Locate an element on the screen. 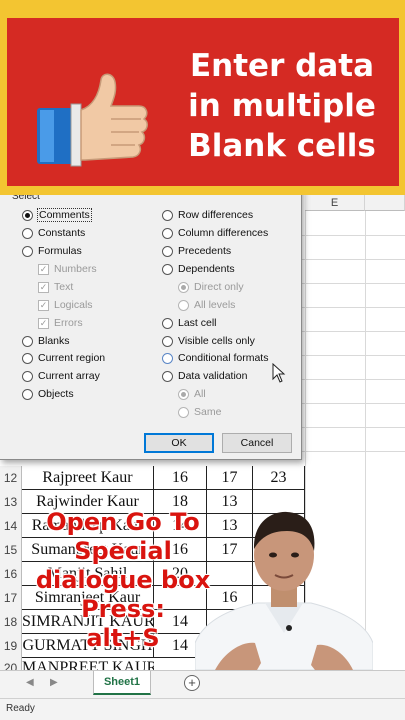 This screenshot has height=720, width=405. cancel-button: Cancel is located at coordinates (257, 443).